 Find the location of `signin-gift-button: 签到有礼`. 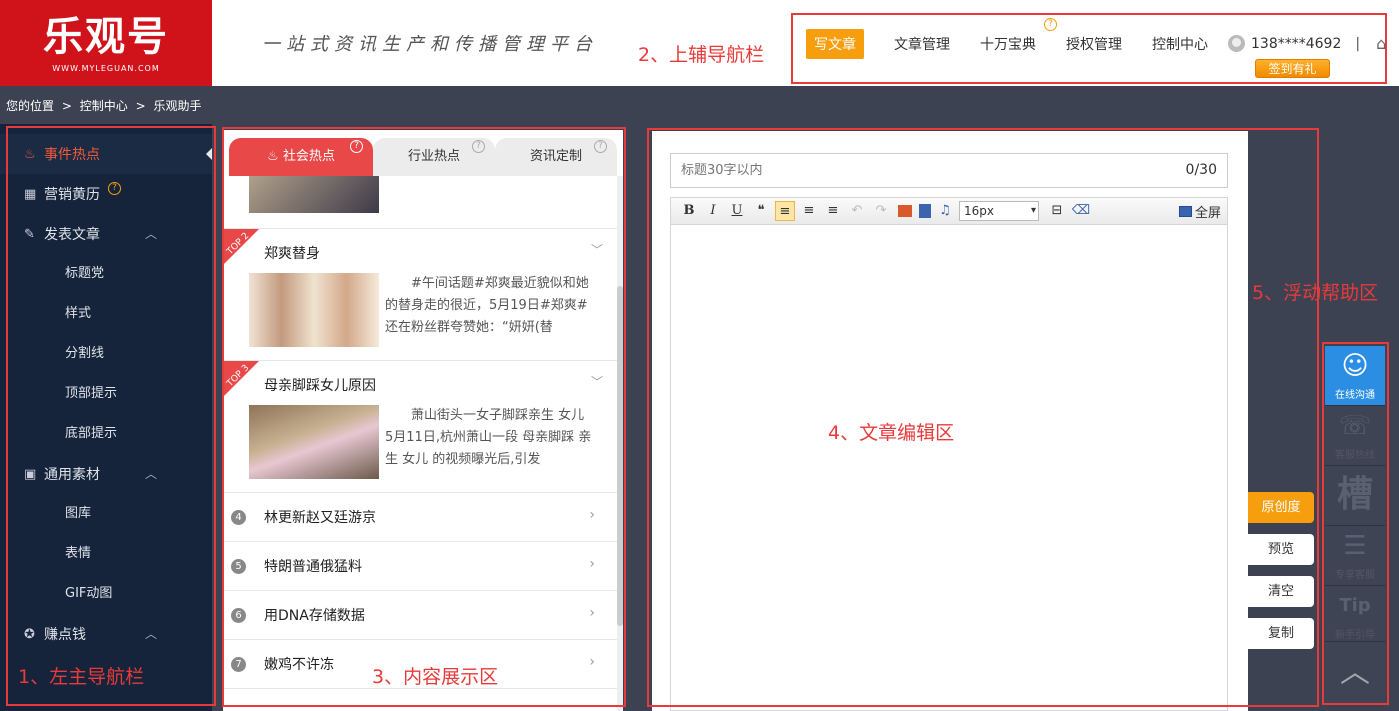

signin-gift-button: 签到有礼 is located at coordinates (1292, 68).